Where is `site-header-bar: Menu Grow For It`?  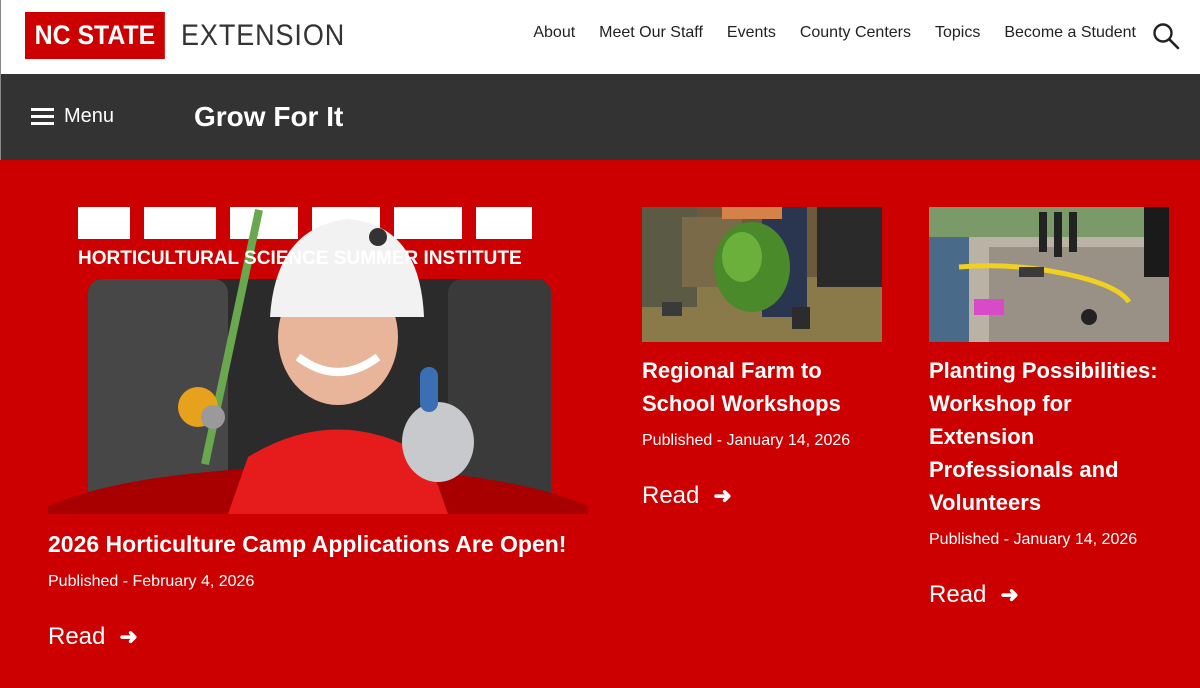
site-header-bar: Menu Grow For It is located at coordinates (600, 117).